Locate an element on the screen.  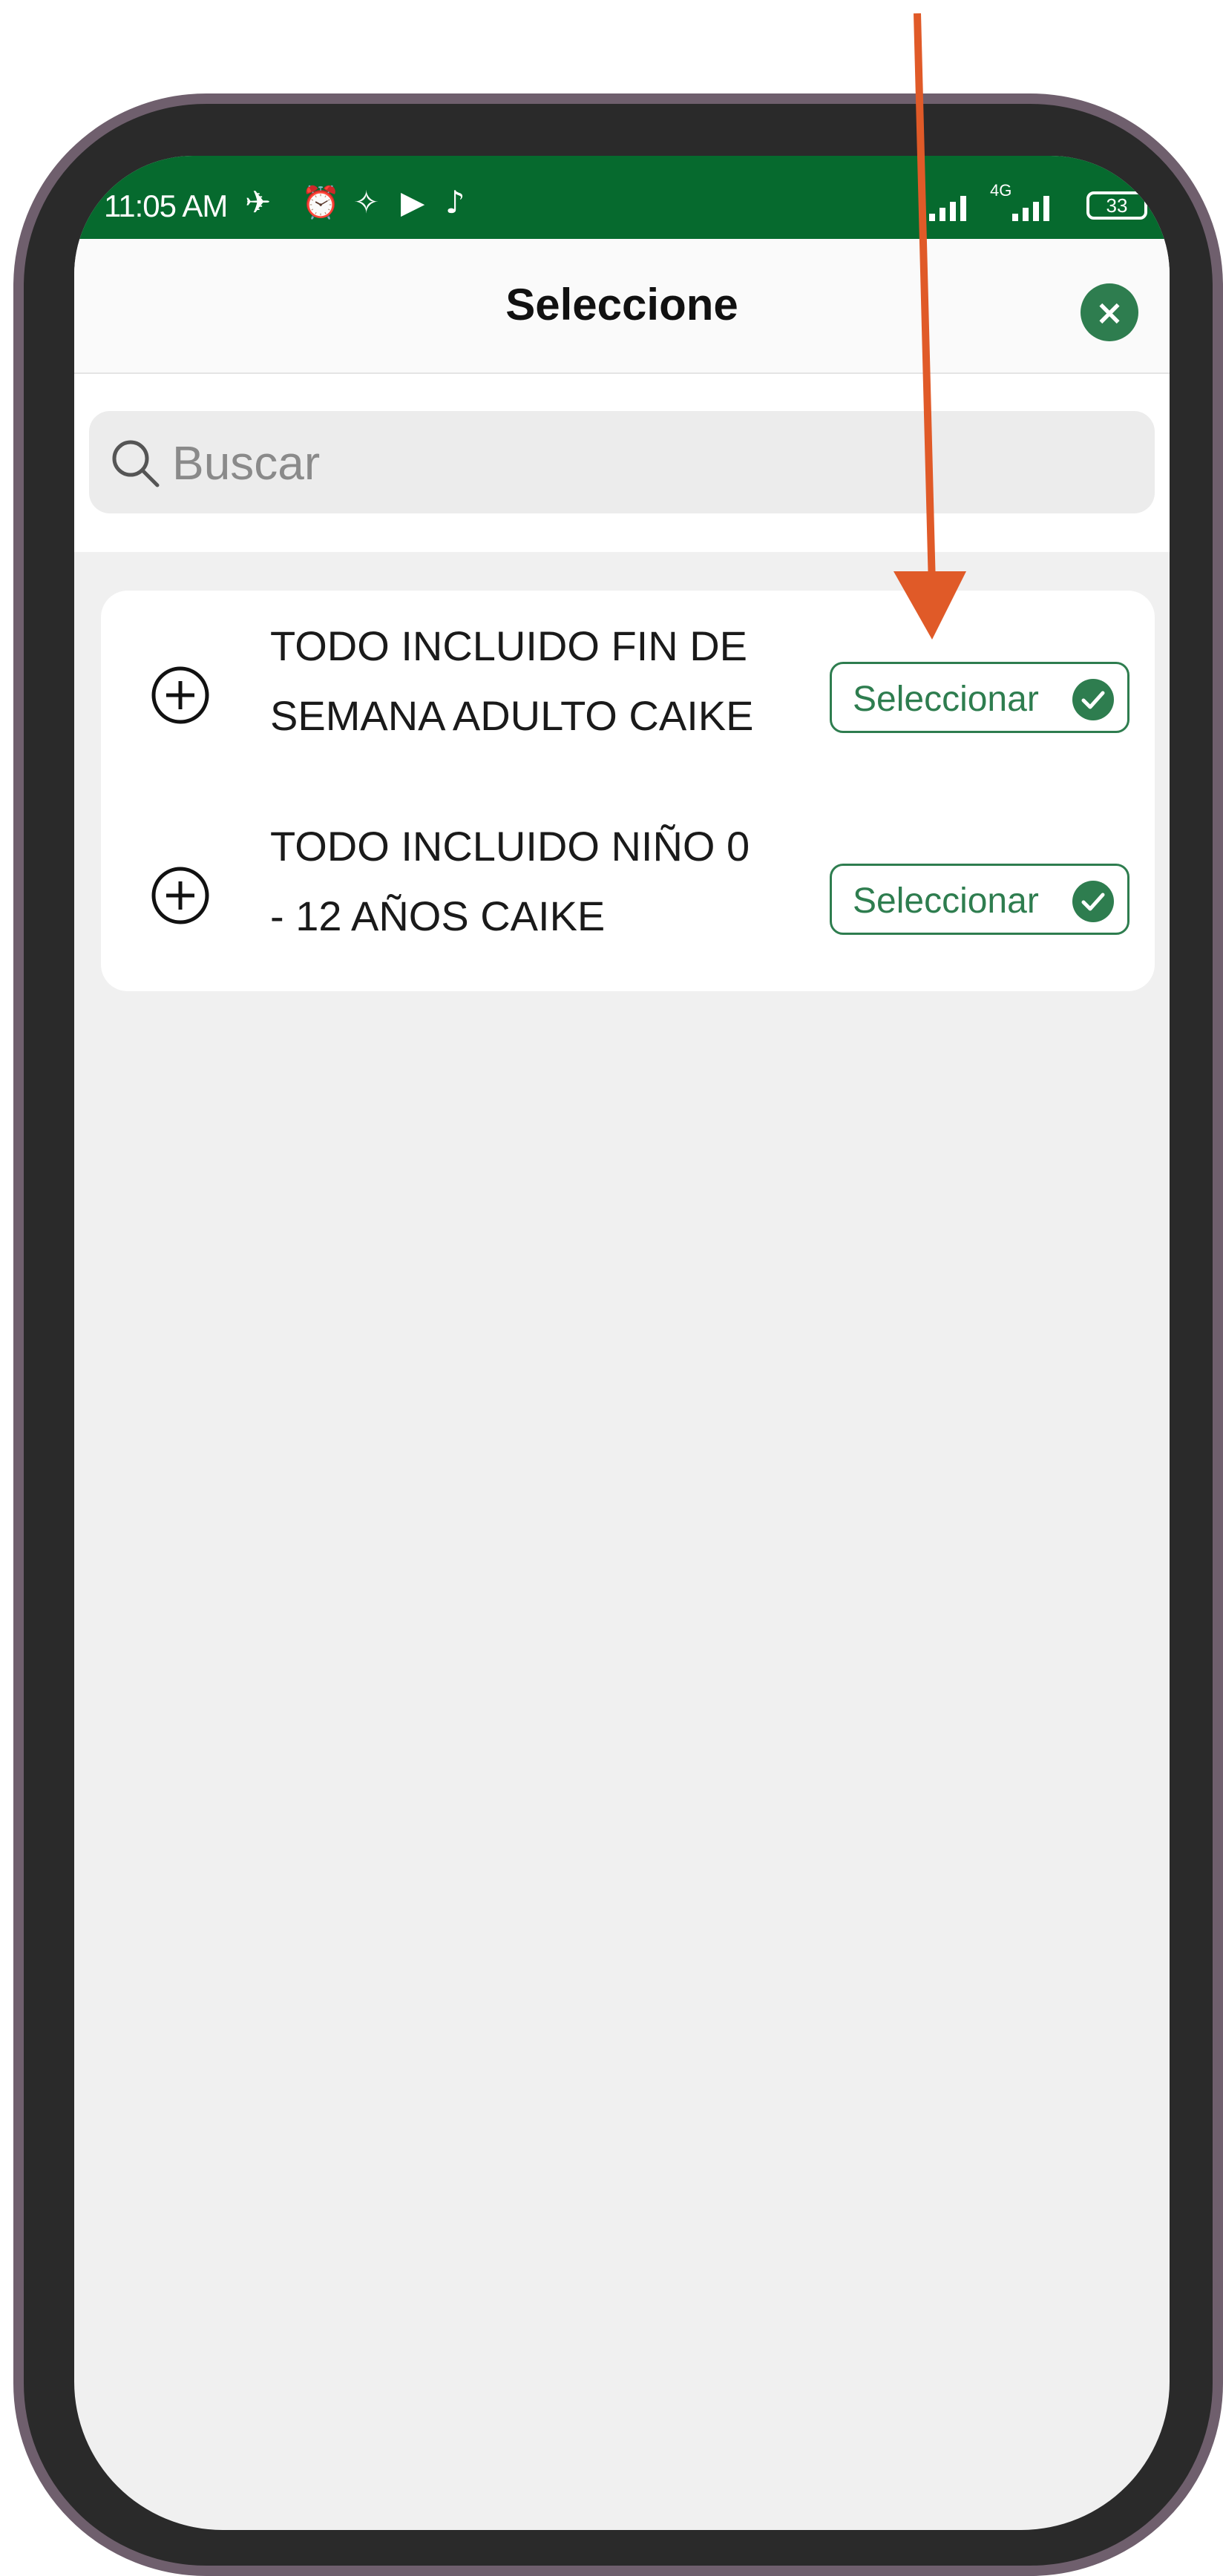
search-icon is located at coordinates (136, 464).